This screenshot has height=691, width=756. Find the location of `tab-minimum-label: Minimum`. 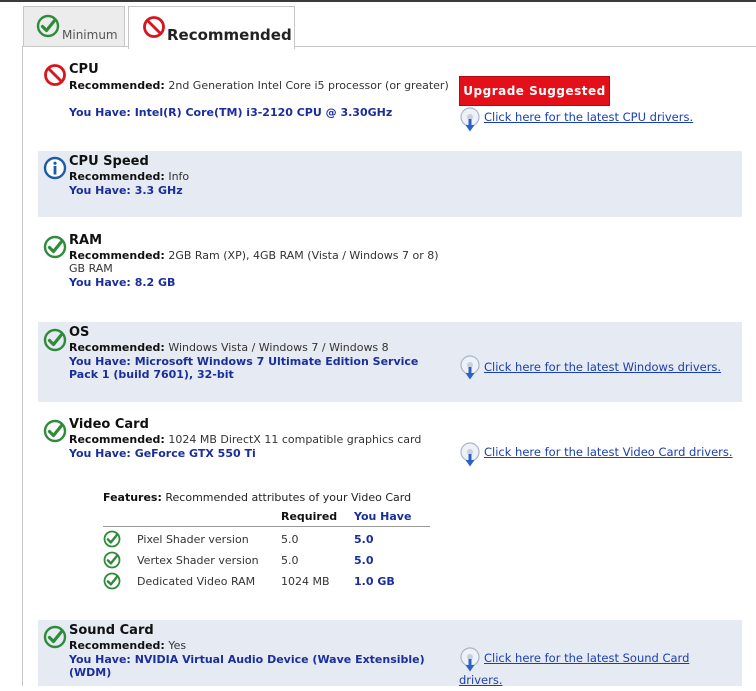

tab-minimum-label: Minimum is located at coordinates (90, 35).